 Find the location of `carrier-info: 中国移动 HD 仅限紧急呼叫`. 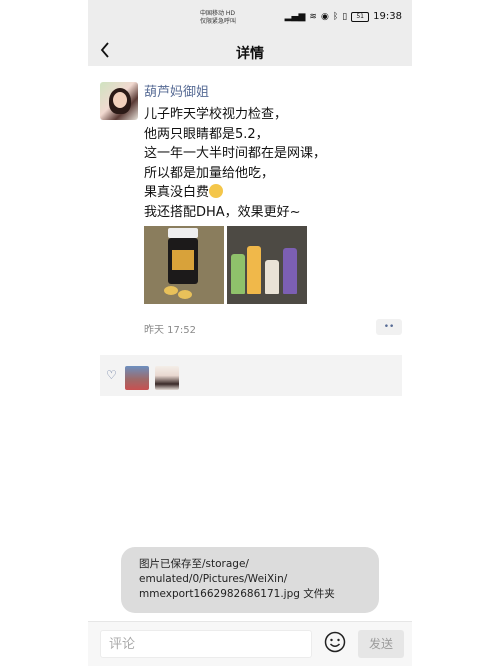

carrier-info: 中国移动 HD 仅限紧急呼叫 is located at coordinates (218, 18).